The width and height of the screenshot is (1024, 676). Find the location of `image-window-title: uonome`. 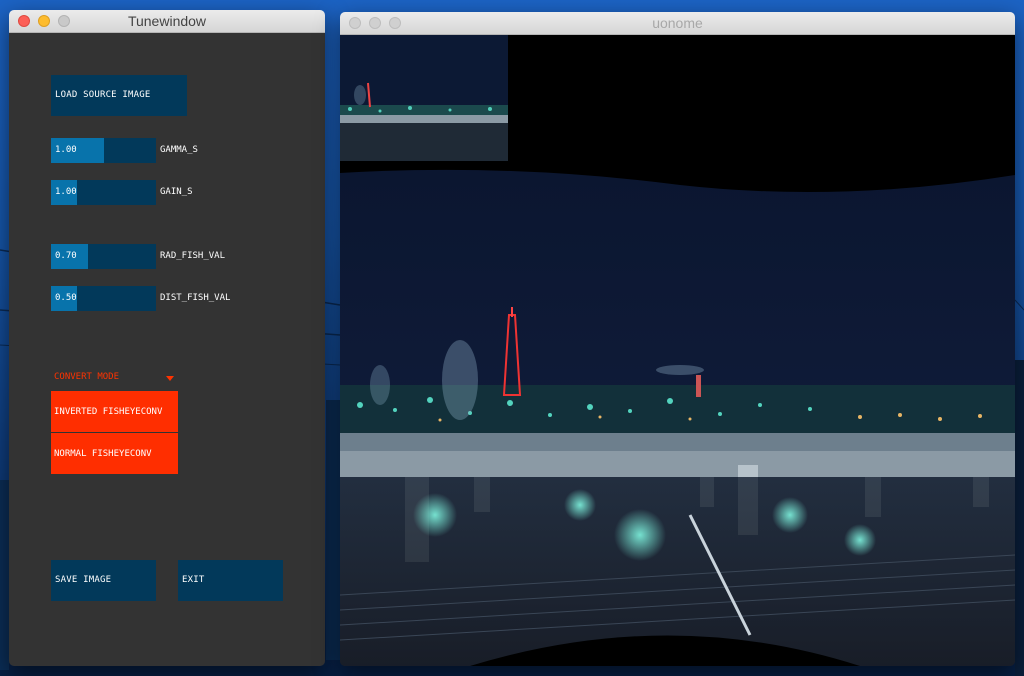

image-window-title: uonome is located at coordinates (677, 23).